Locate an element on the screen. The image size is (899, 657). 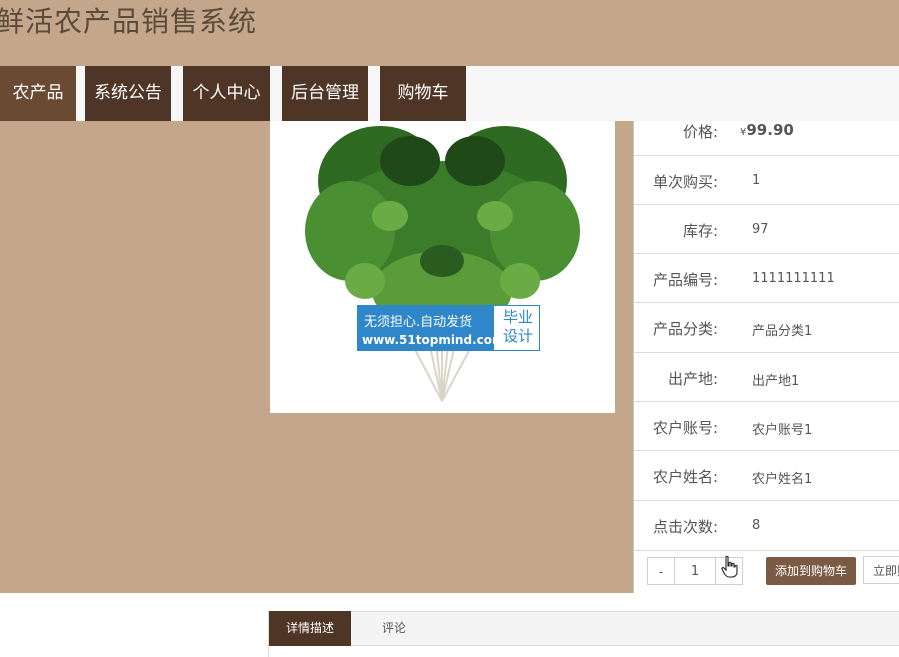
info-value: 农户姓名1 is located at coordinates (782, 479).